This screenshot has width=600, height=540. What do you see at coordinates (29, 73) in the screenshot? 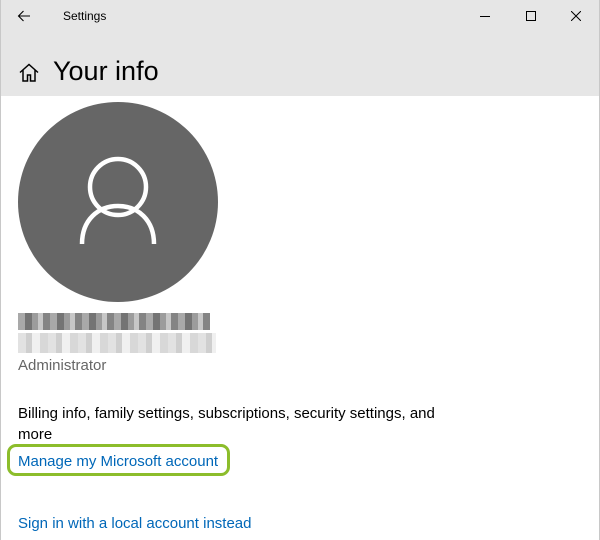
I see `home-icon` at bounding box center [29, 73].